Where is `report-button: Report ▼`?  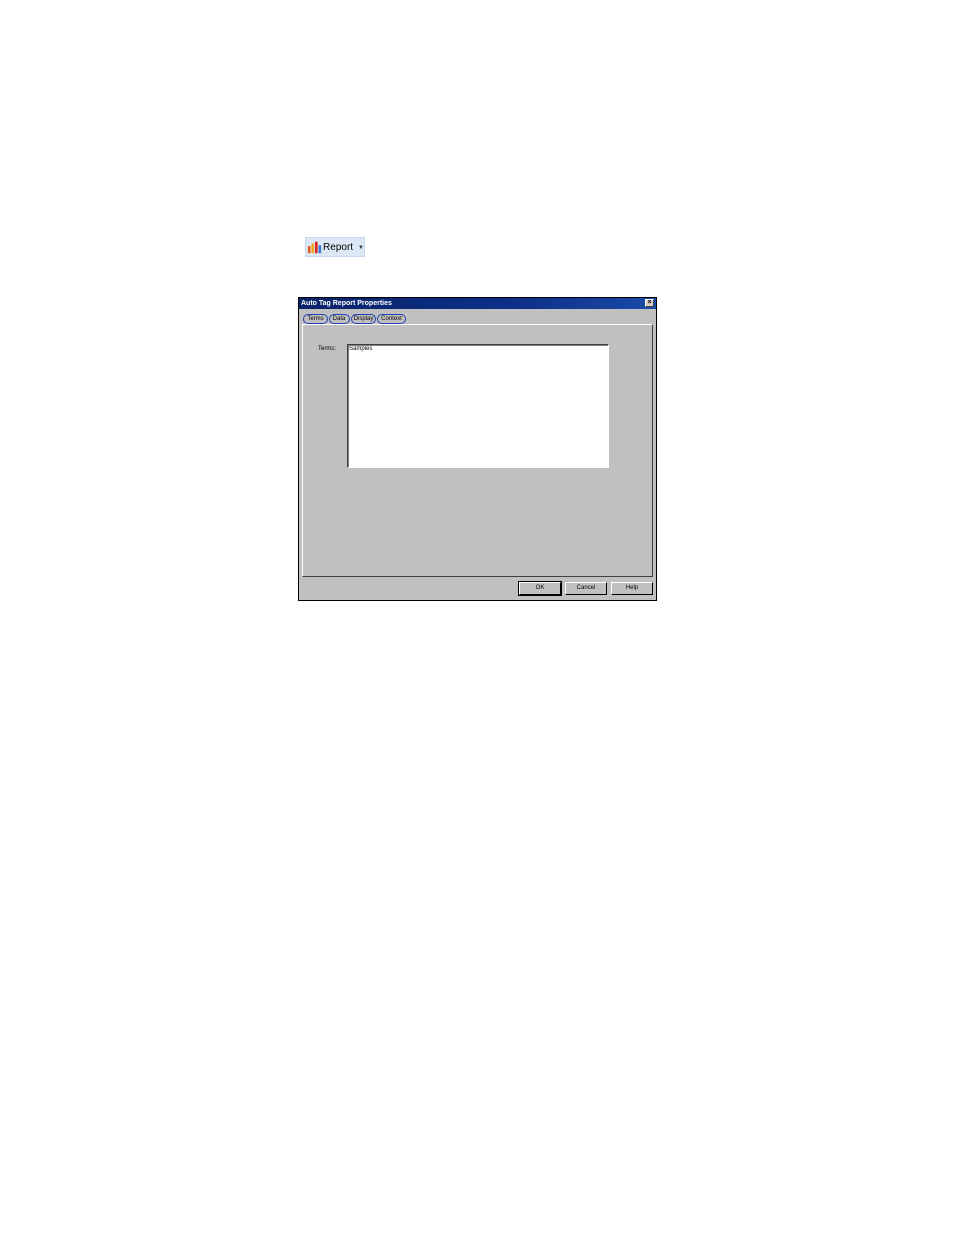
report-button: Report ▼ is located at coordinates (335, 247).